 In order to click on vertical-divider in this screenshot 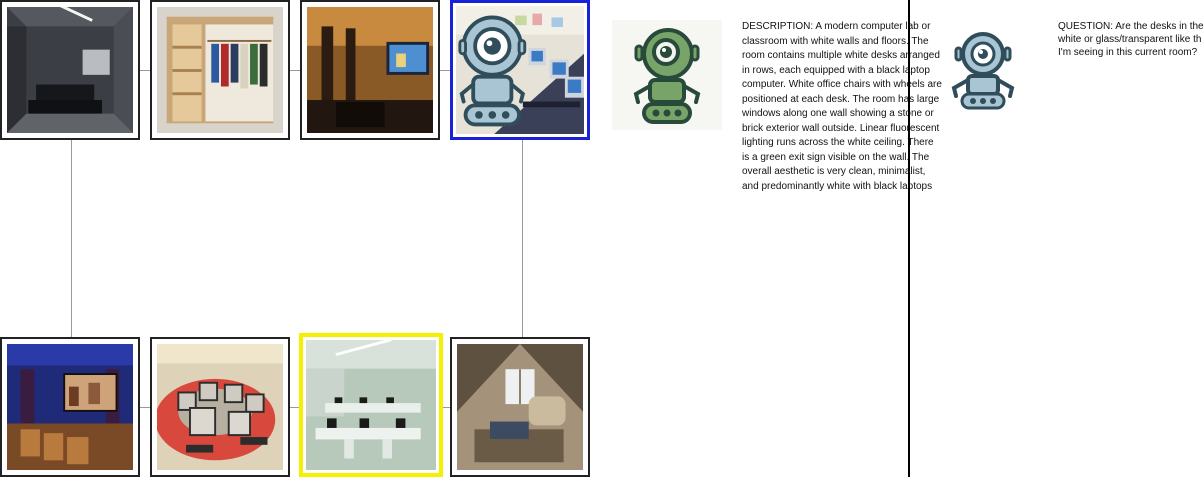, I will do `click(909, 238)`.